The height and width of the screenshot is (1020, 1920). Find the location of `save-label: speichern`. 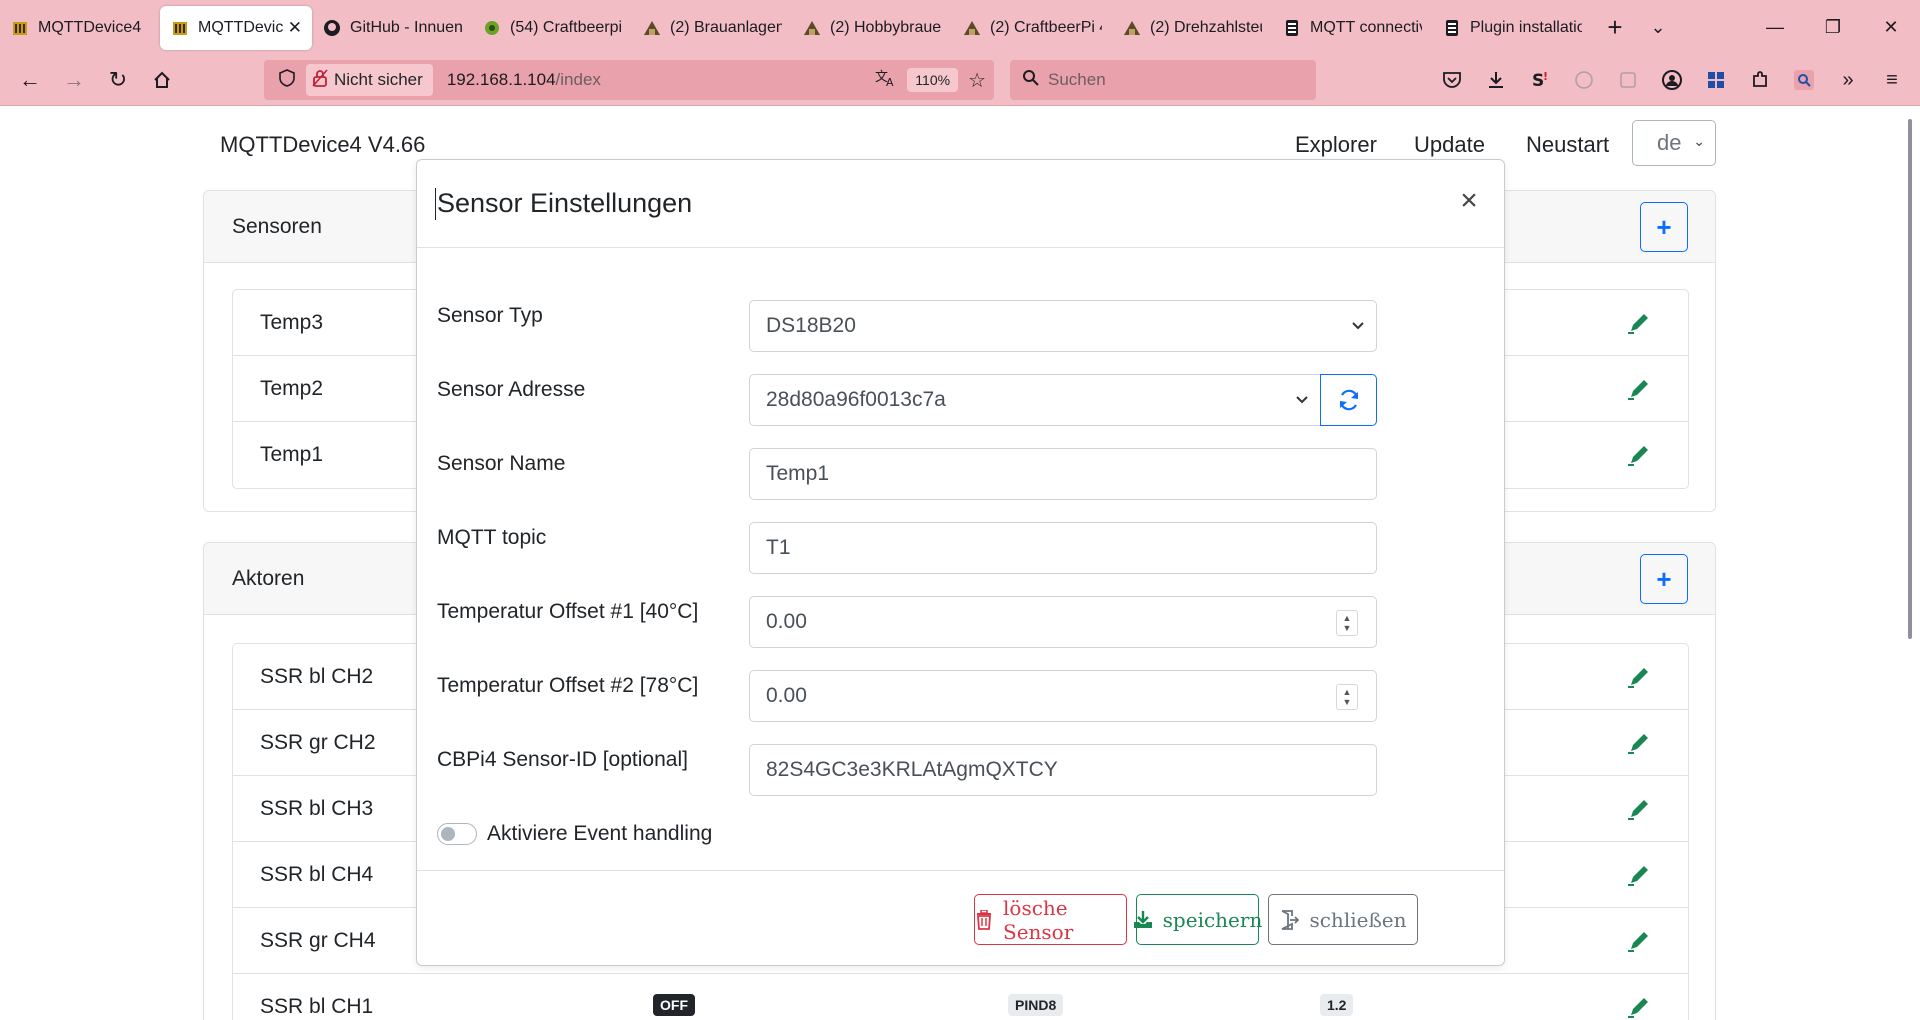

save-label: speichern is located at coordinates (1212, 919).